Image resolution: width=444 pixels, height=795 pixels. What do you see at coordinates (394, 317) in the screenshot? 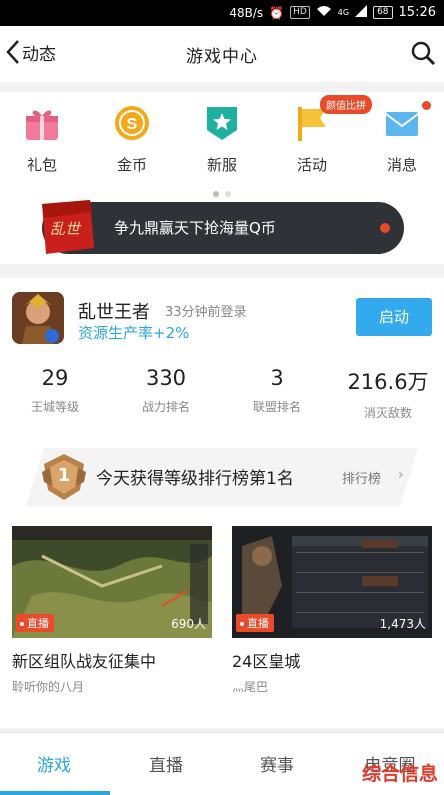
I see `launch-button: 启动` at bounding box center [394, 317].